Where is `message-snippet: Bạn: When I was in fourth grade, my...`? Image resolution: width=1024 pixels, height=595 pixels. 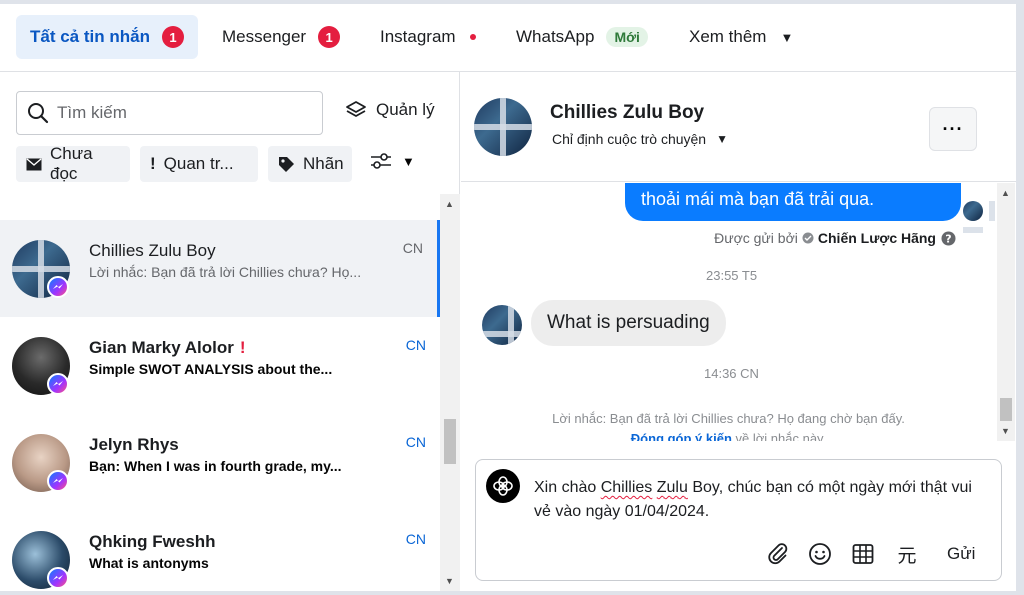 message-snippet: Bạn: When I was in fourth grade, my... is located at coordinates (215, 466).